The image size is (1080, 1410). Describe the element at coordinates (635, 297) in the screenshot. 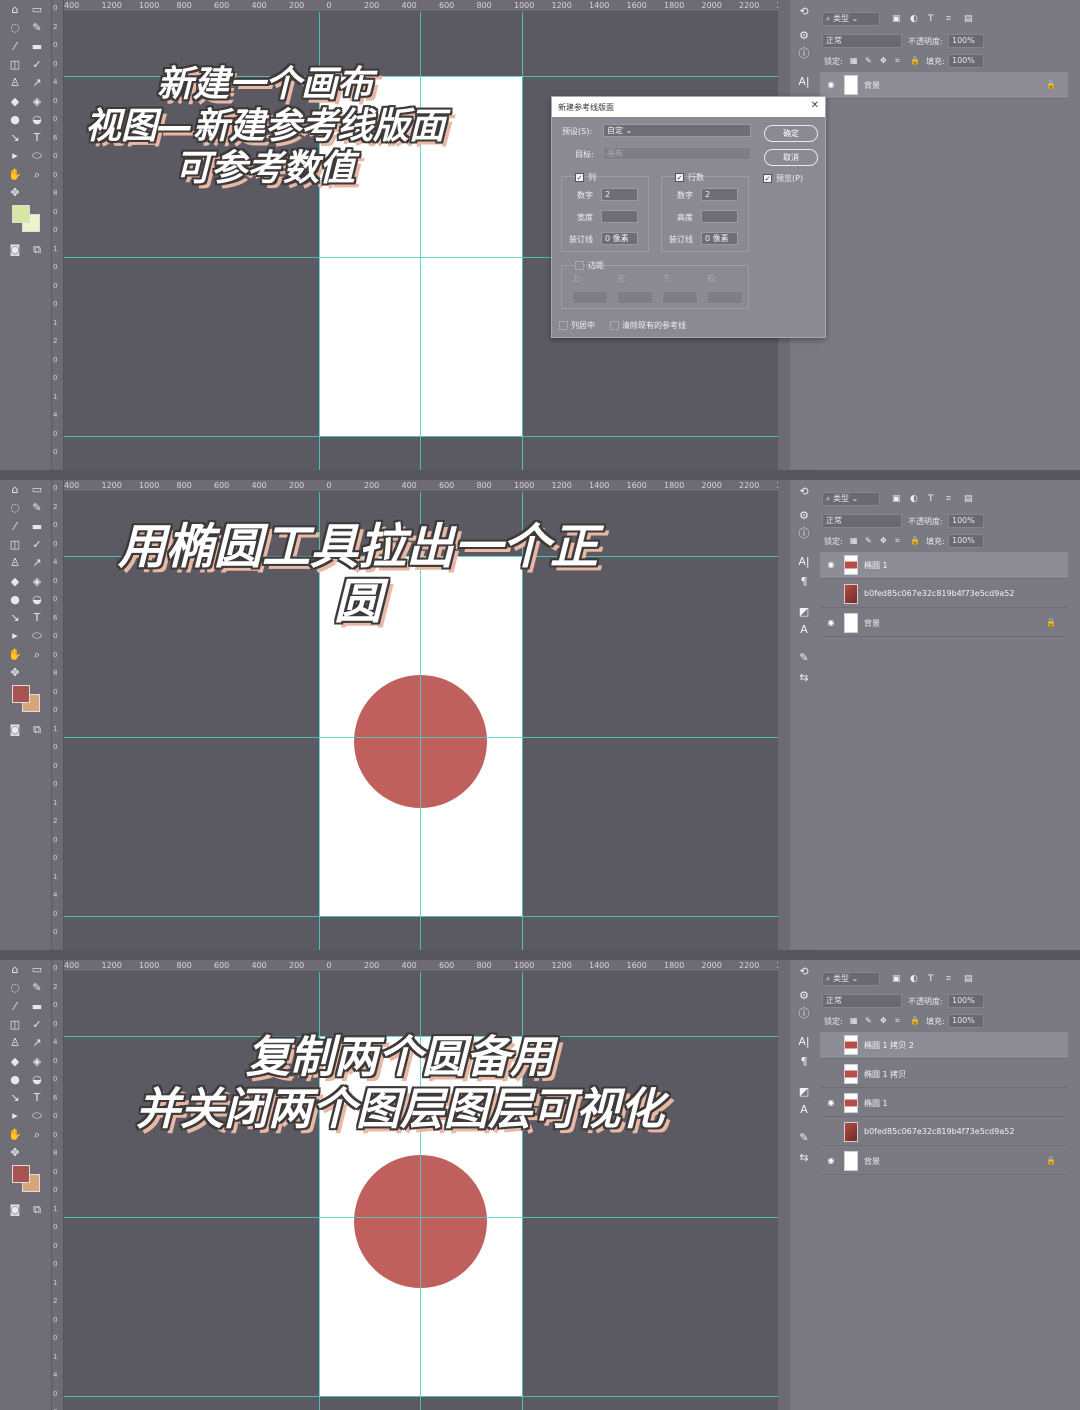

I see `margin-left-field` at that location.